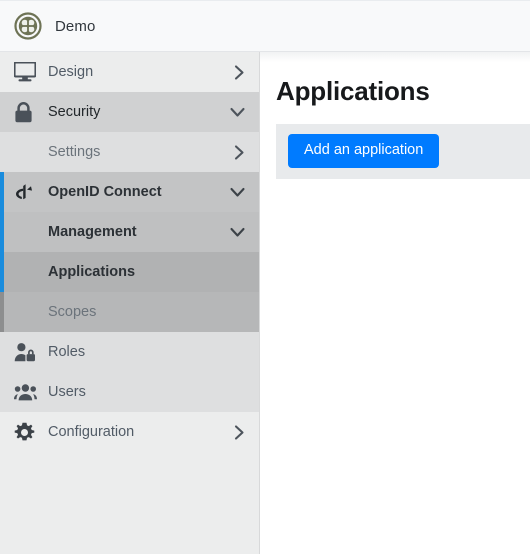  What do you see at coordinates (27, 392) in the screenshot?
I see `people-group-icon` at bounding box center [27, 392].